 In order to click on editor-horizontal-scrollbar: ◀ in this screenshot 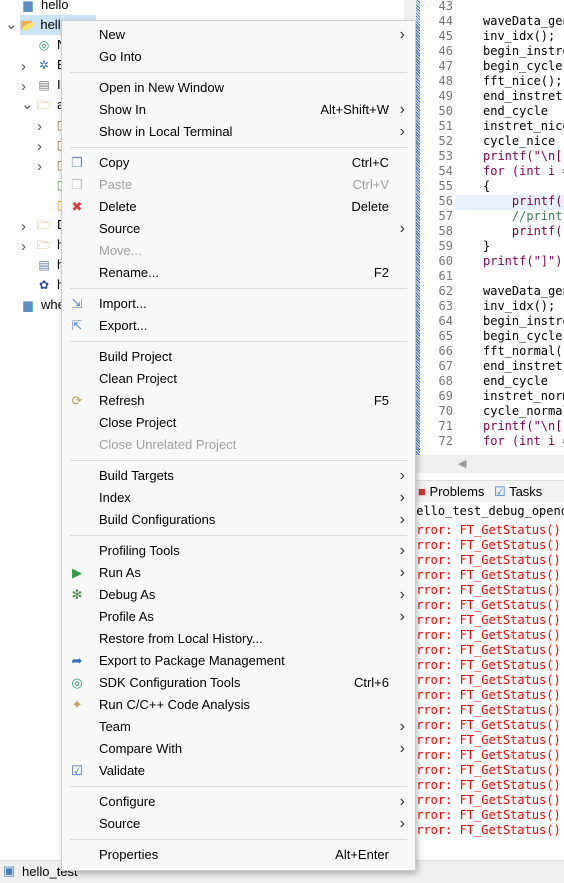, I will do `click(490, 464)`.